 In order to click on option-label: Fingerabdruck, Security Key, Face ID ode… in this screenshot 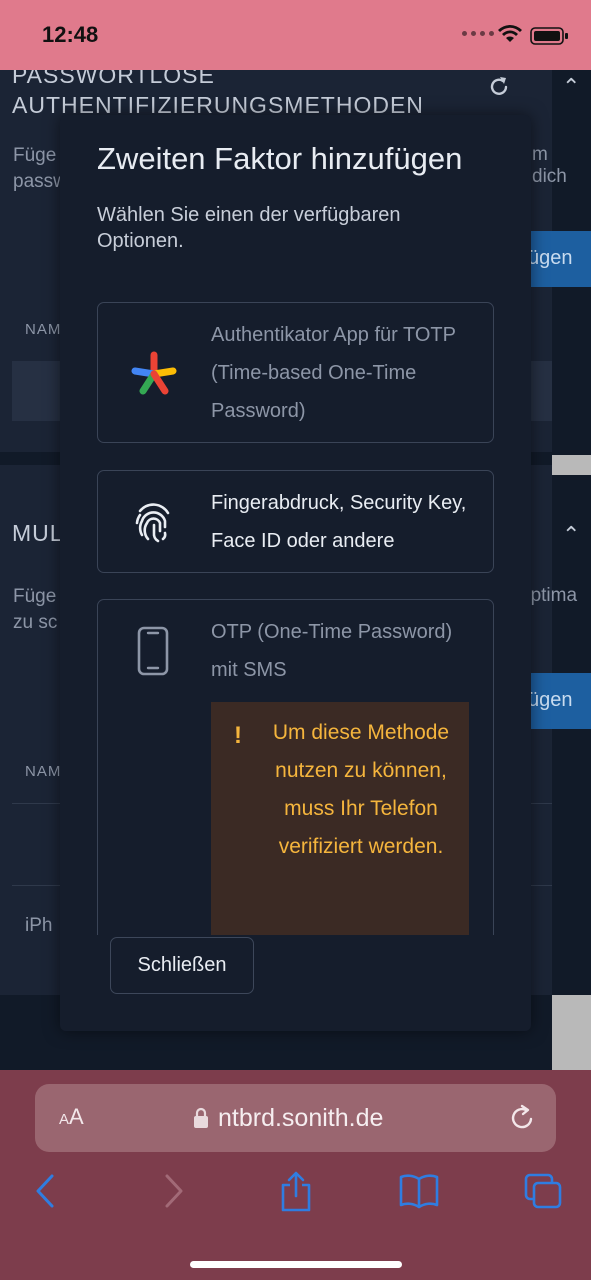, I will do `click(339, 522)`.